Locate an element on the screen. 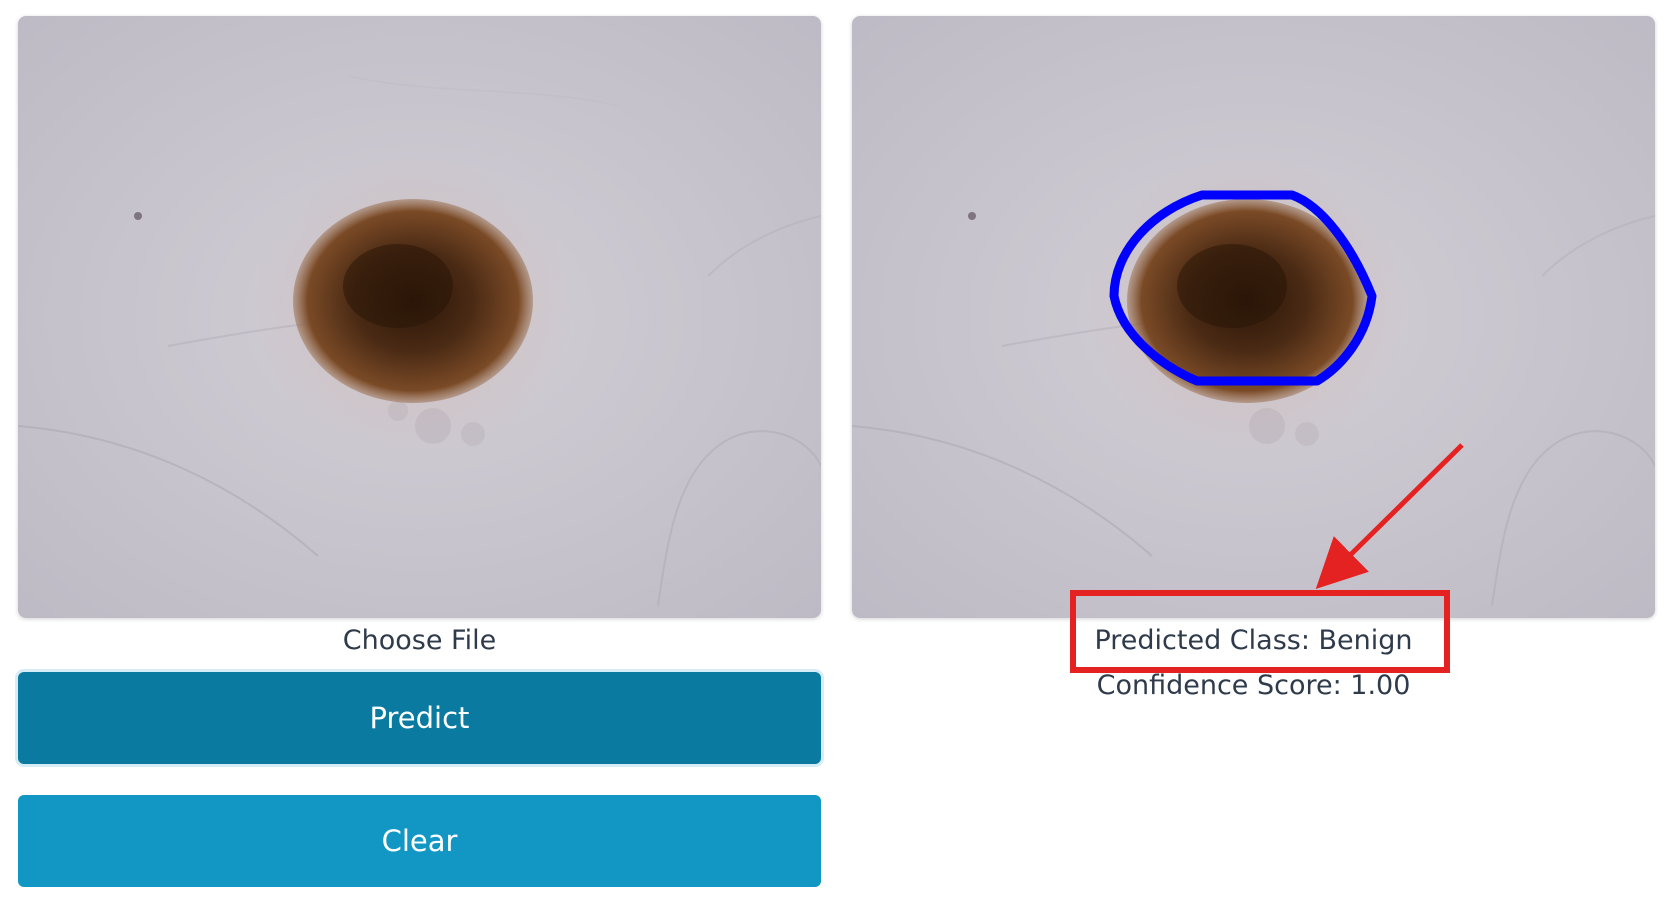 This screenshot has height=907, width=1666. confidence-score-text: Confidence Score: 1.00 is located at coordinates (1253, 685).